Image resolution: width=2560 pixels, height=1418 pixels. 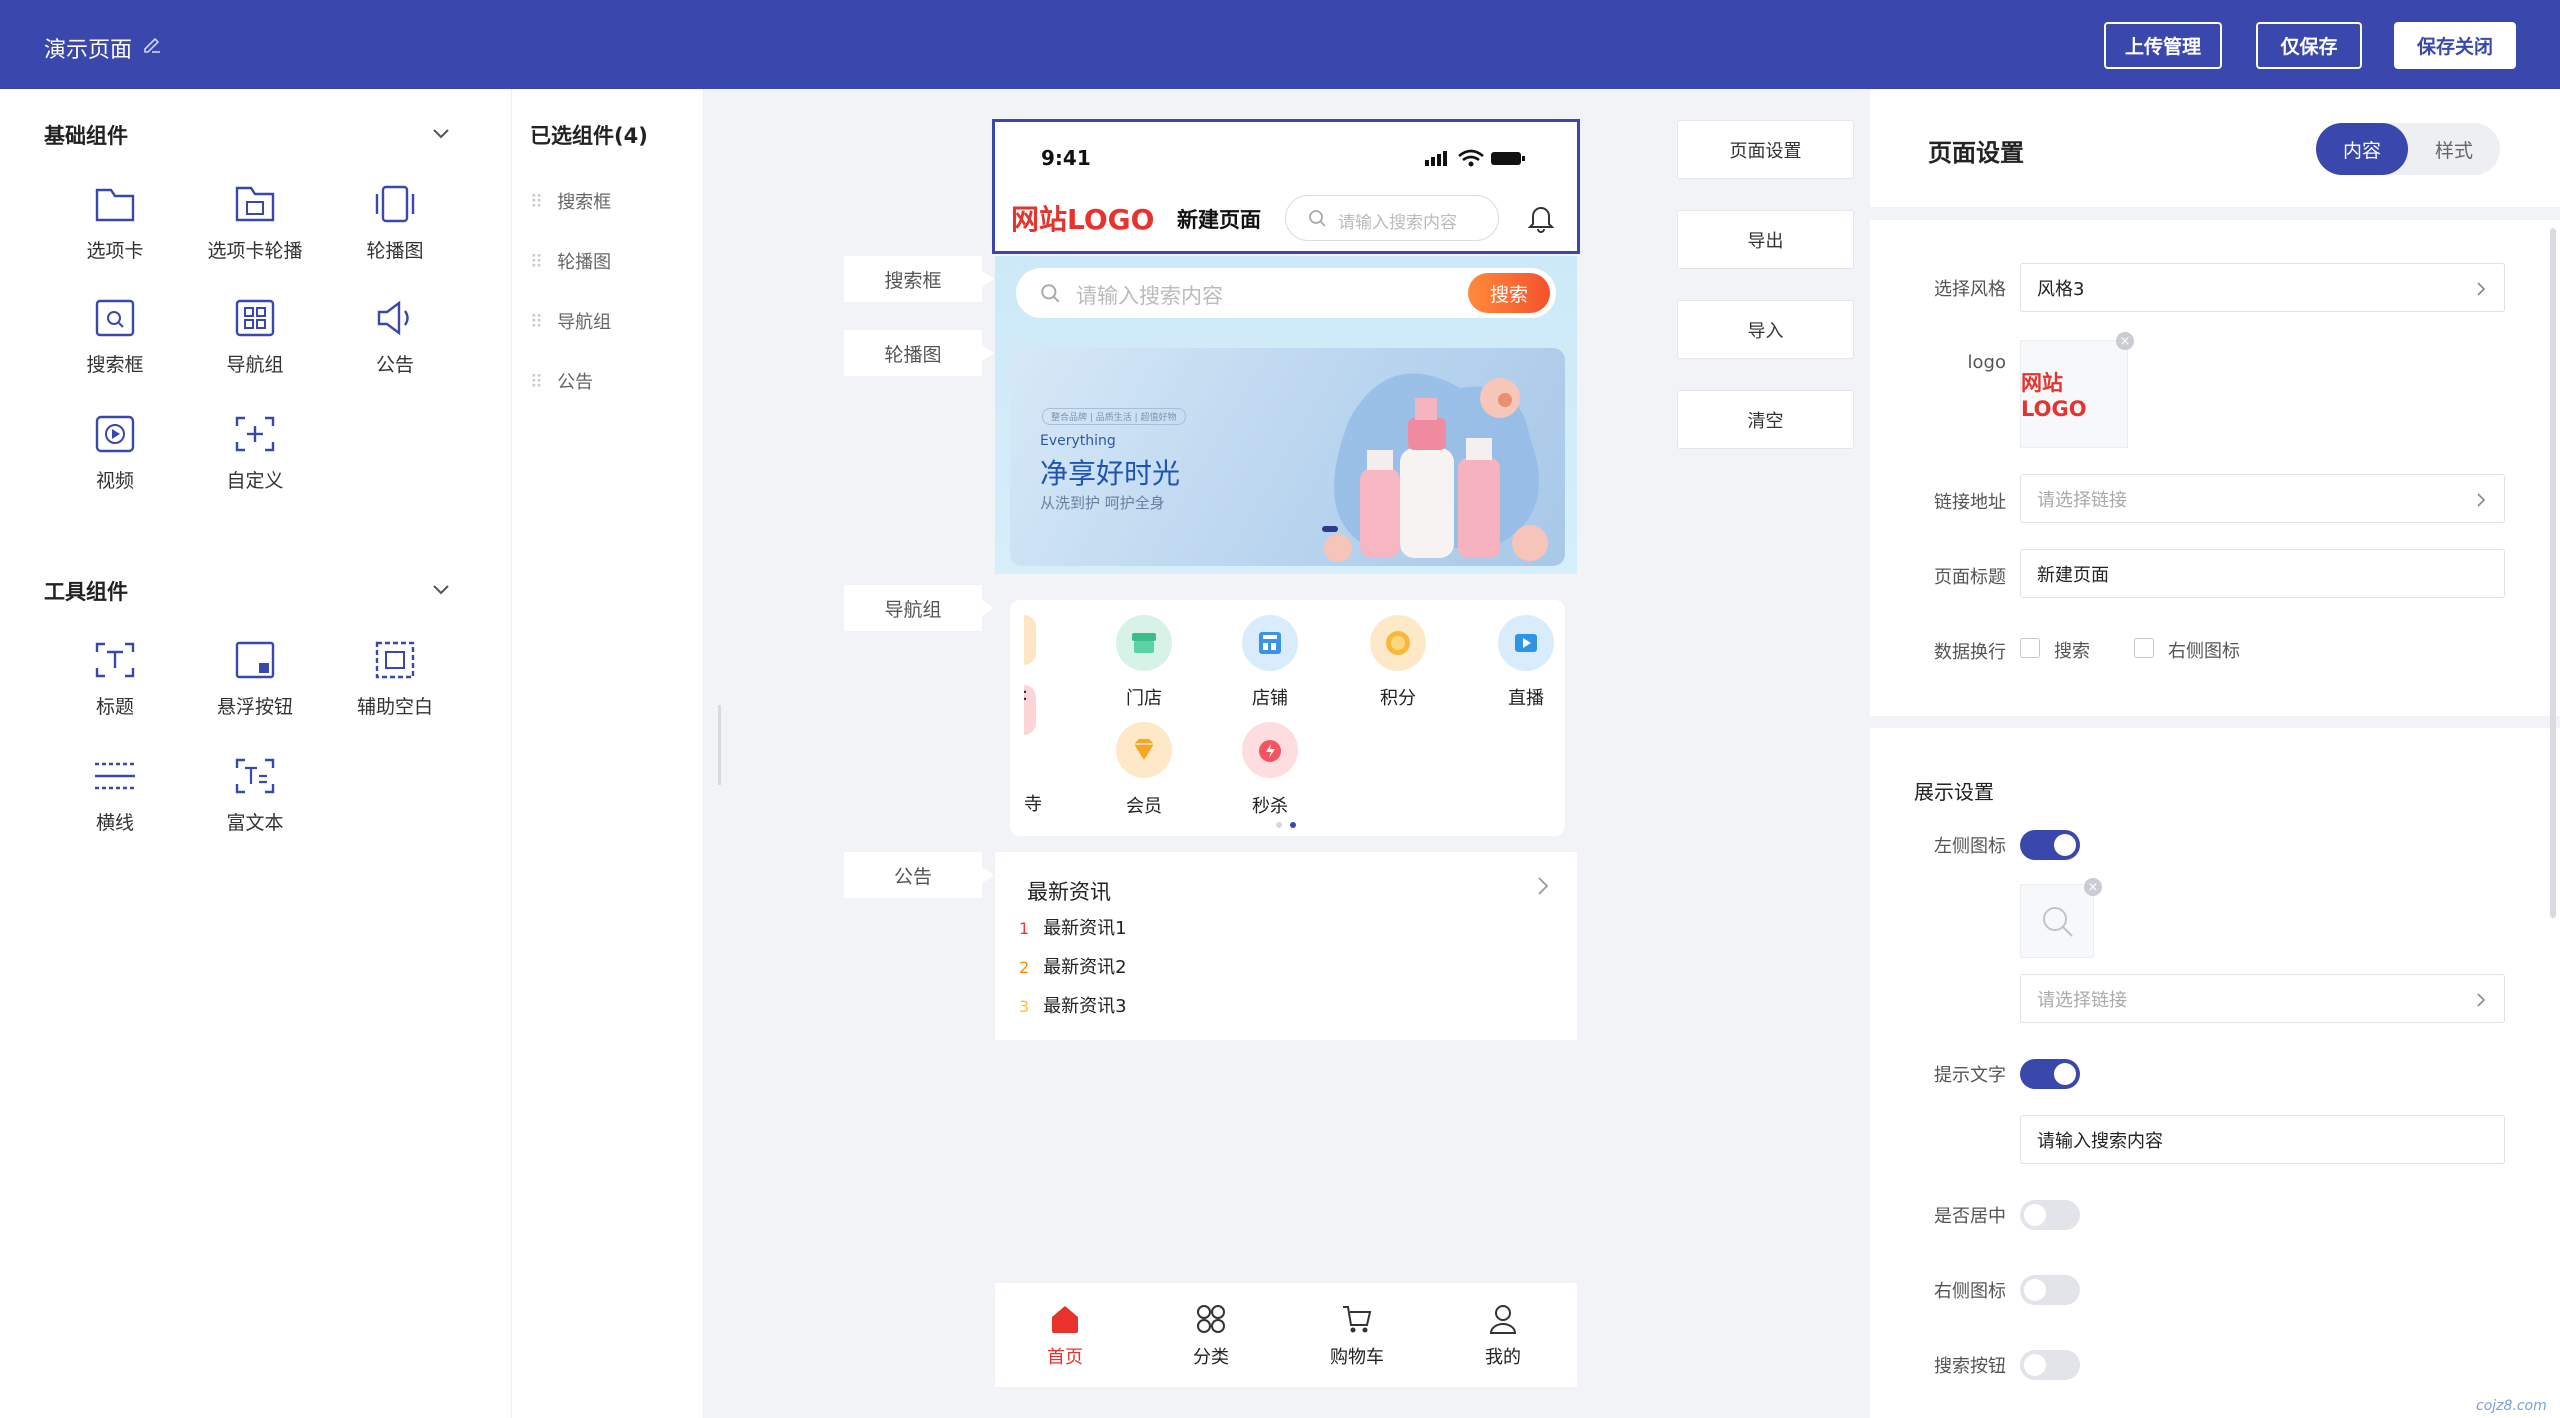 I want to click on upload-manage-button: 上传管理, so click(x=2163, y=45).